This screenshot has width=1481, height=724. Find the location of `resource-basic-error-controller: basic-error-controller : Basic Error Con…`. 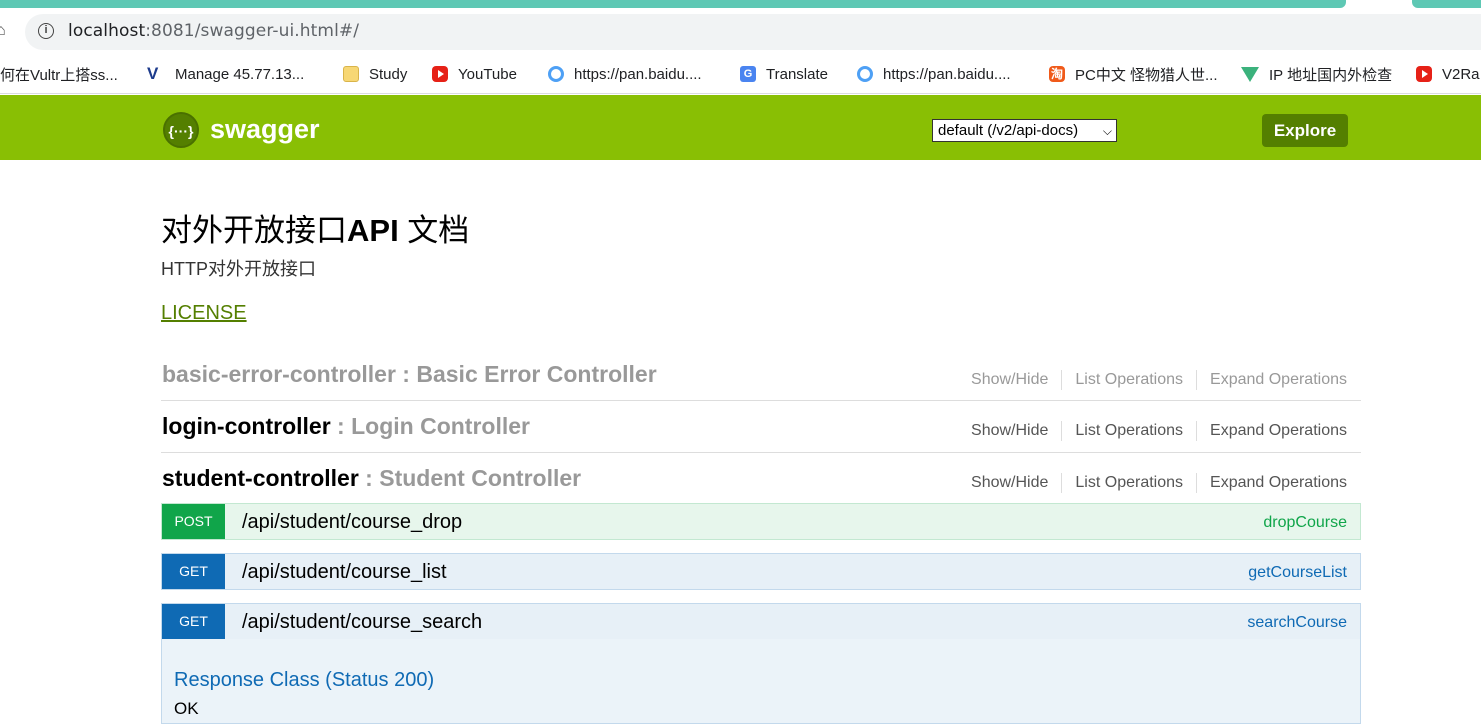

resource-basic-error-controller: basic-error-controller : Basic Error Con… is located at coordinates (761, 380).